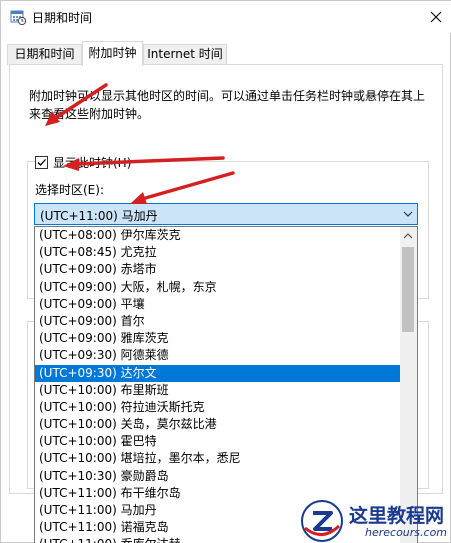 Image resolution: width=451 pixels, height=543 pixels. Describe the element at coordinates (185, 54) in the screenshot. I see `tab-internet-time: Internet 时间` at that location.